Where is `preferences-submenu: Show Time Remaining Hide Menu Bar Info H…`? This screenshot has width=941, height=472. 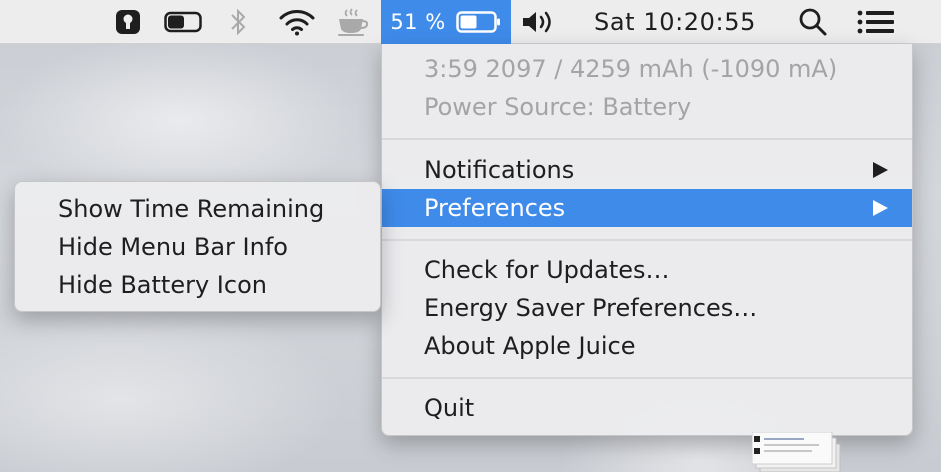 preferences-submenu: Show Time Remaining Hide Menu Bar Info H… is located at coordinates (197, 246).